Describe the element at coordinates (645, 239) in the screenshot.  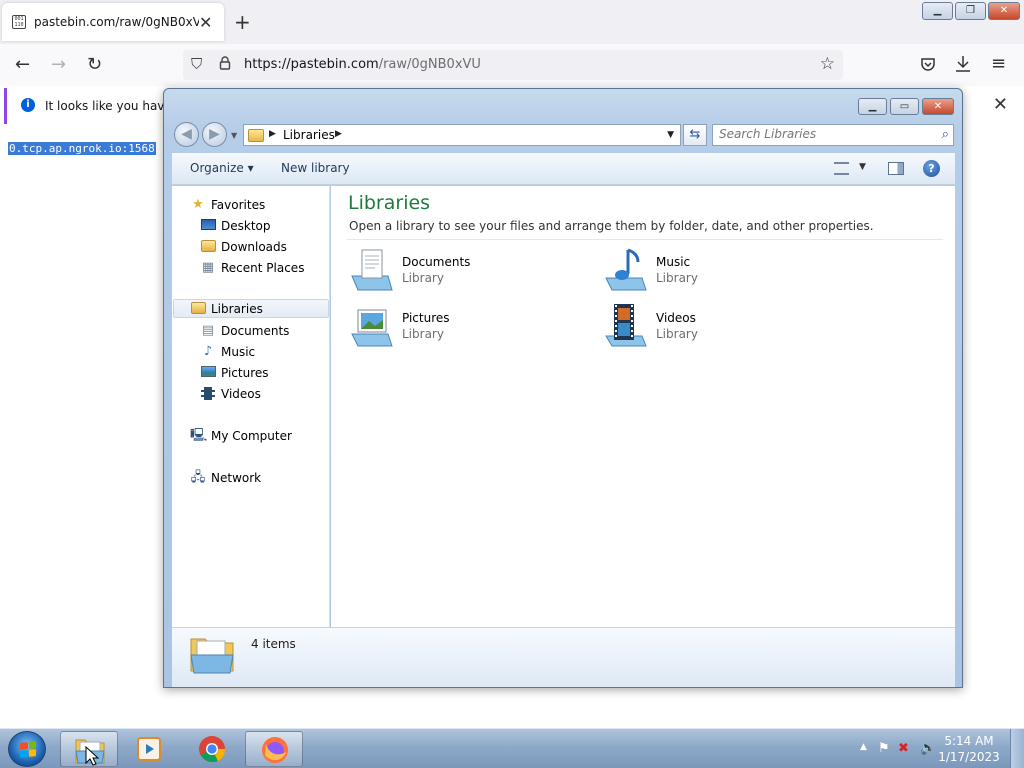
I see `divider` at that location.